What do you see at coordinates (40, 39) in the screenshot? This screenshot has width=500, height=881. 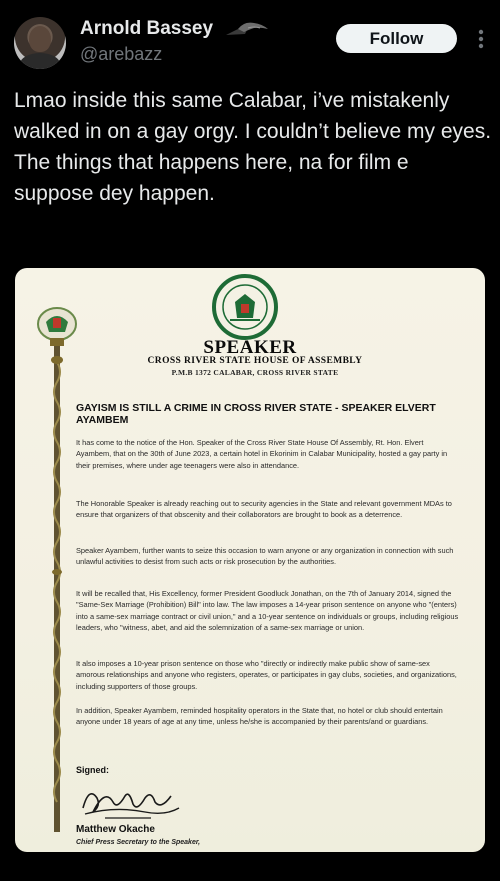 I see `avatar-face` at bounding box center [40, 39].